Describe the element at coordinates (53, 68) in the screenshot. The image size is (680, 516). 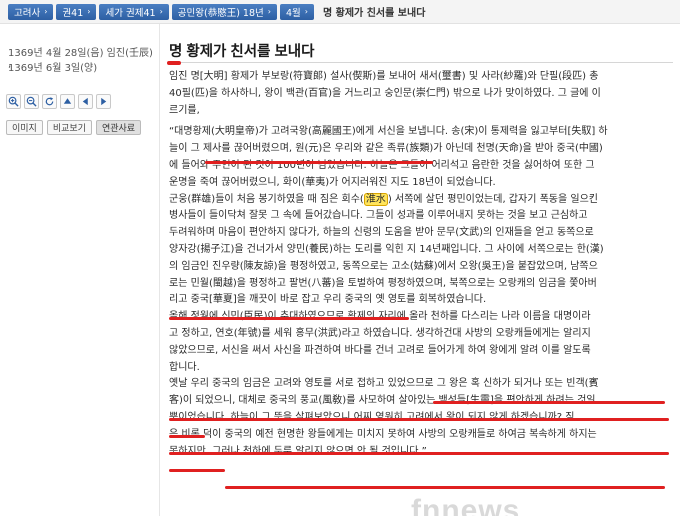
I see `solar-date: 1369년 6월 3일(양)` at that location.